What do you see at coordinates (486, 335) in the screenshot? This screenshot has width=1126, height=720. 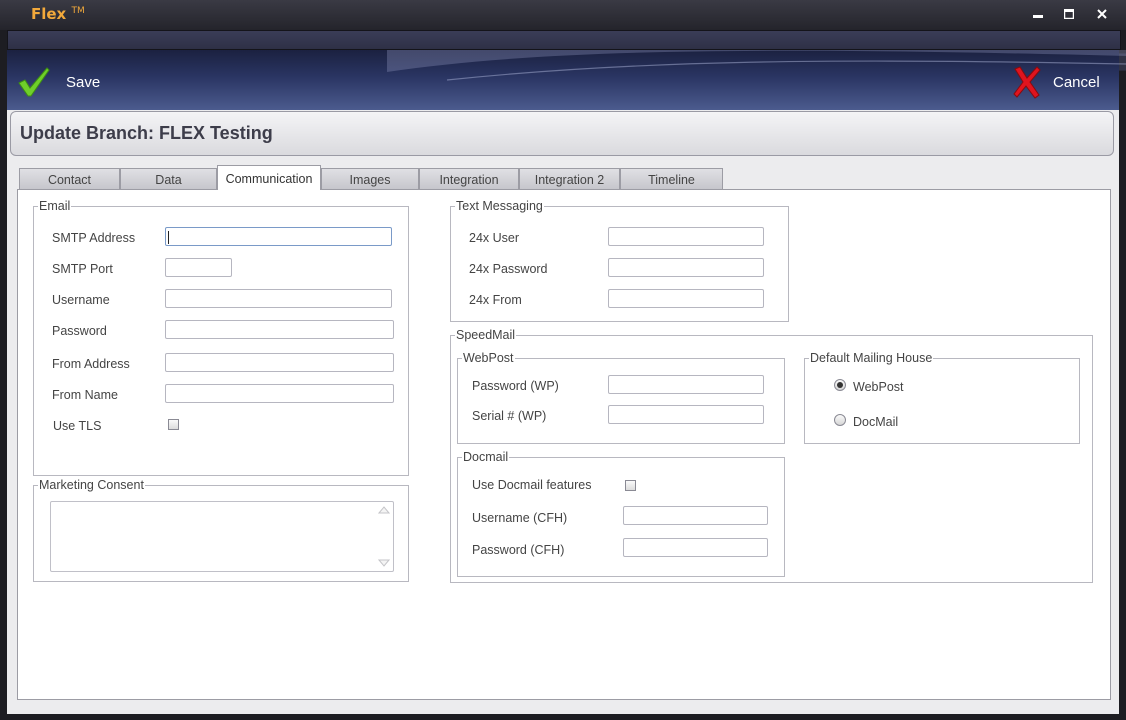 I see `speedmail-legend: SpeedMail` at bounding box center [486, 335].